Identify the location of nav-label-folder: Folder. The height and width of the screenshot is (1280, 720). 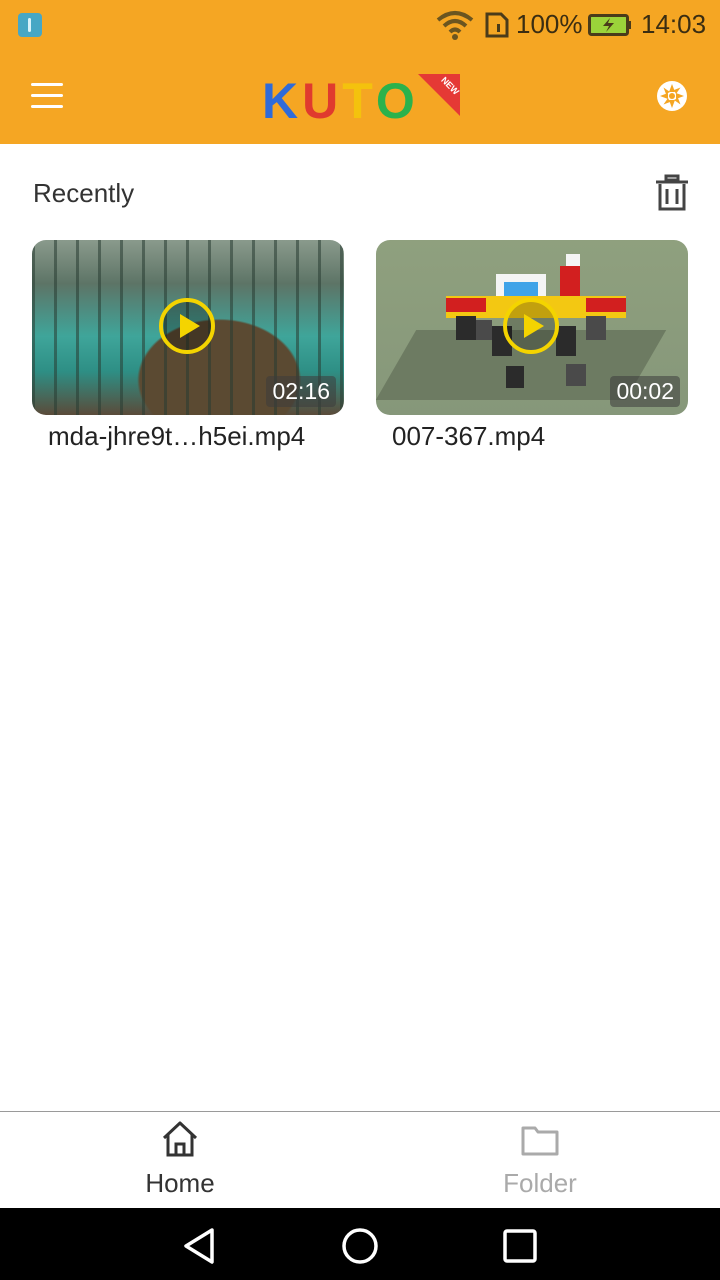
(540, 1183).